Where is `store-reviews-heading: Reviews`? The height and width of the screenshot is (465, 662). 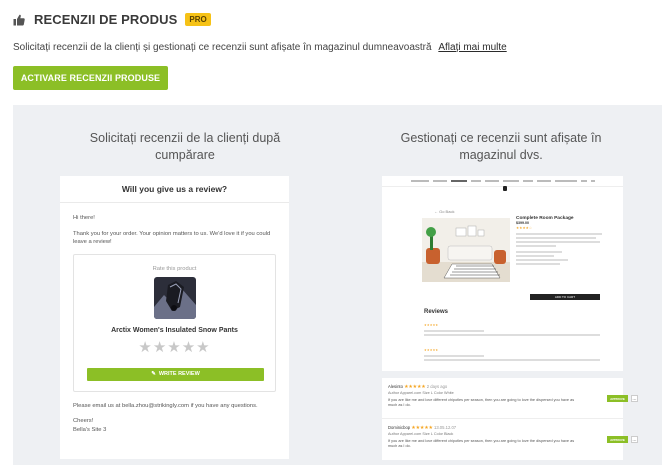
store-reviews-heading: Reviews is located at coordinates (436, 312).